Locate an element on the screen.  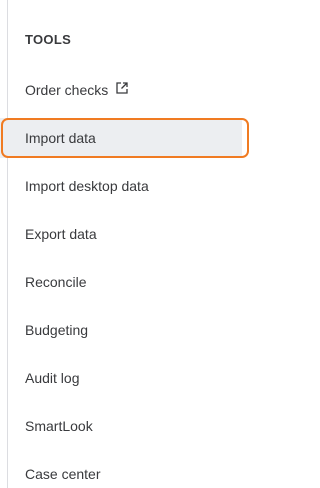
menu-item-smartlook: SmartLook is located at coordinates (121, 426).